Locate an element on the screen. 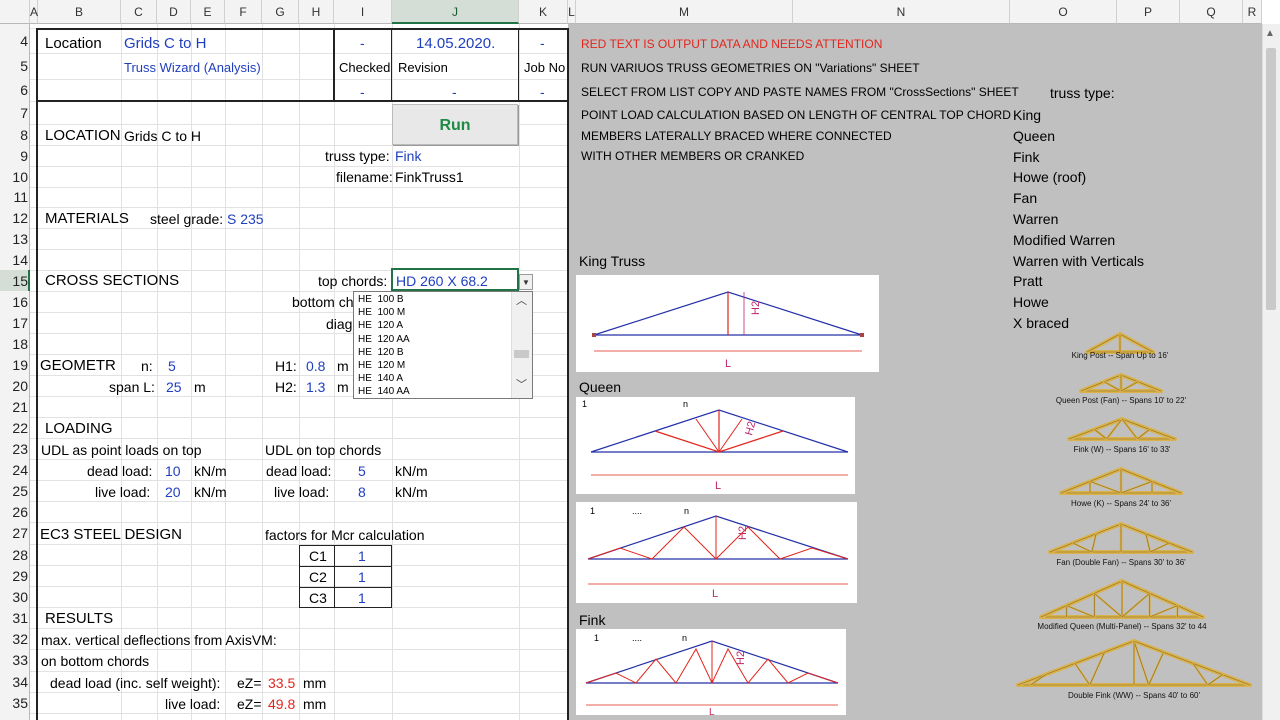  checked-by: - is located at coordinates (362, 92).